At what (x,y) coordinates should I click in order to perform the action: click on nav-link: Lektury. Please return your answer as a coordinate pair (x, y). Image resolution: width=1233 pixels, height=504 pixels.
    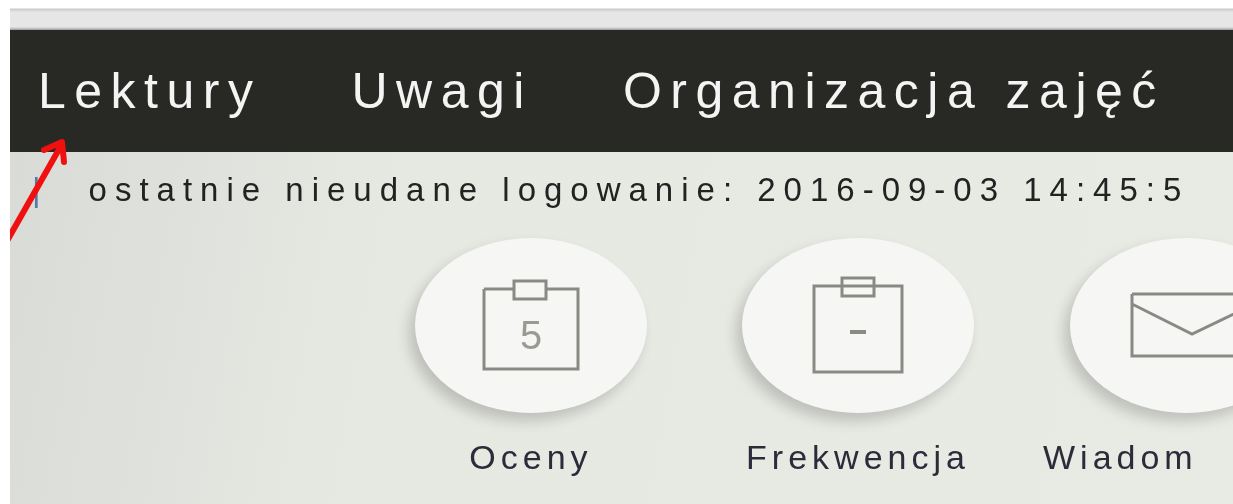
    Looking at the image, I should click on (150, 91).